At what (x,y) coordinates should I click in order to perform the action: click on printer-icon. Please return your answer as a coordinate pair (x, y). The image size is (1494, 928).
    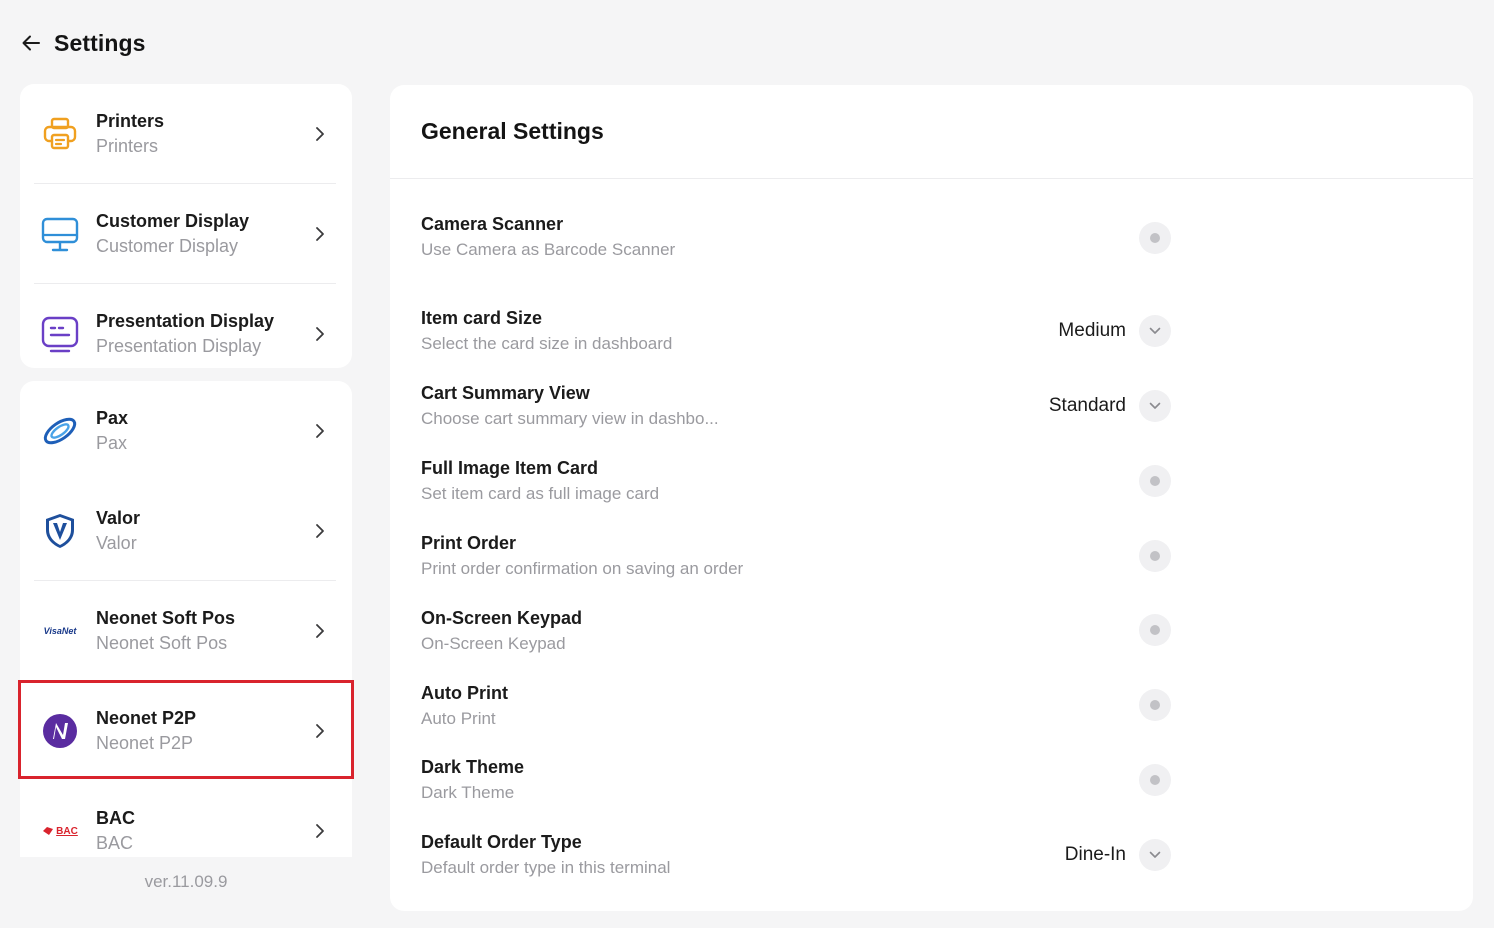
    Looking at the image, I should click on (60, 134).